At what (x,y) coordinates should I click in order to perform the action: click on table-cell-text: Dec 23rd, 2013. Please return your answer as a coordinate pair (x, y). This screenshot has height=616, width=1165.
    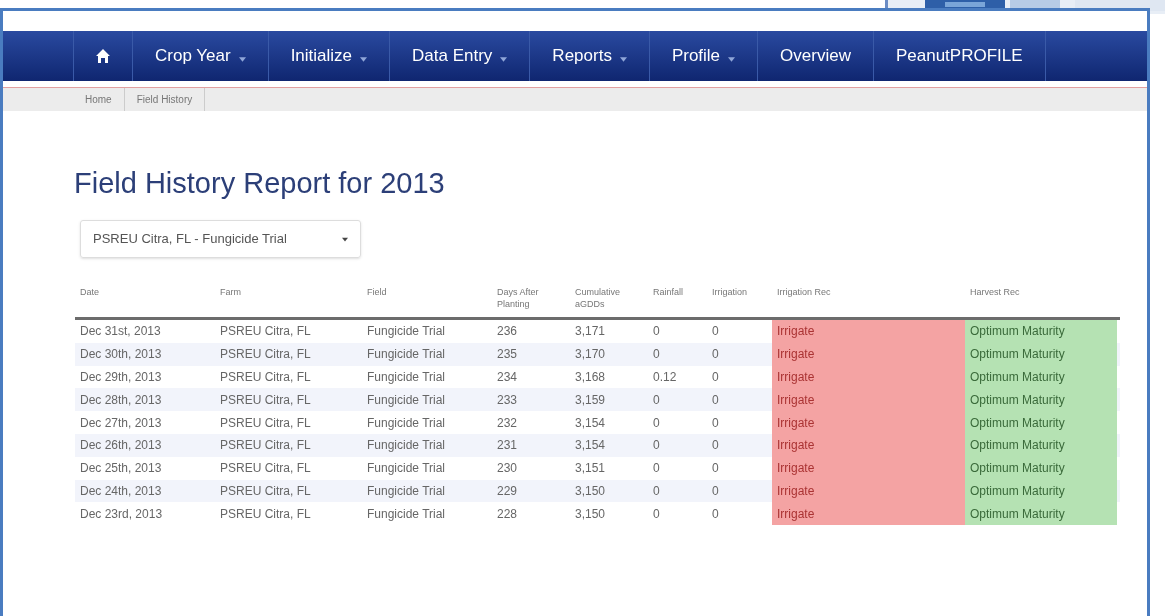
    Looking at the image, I should click on (121, 514).